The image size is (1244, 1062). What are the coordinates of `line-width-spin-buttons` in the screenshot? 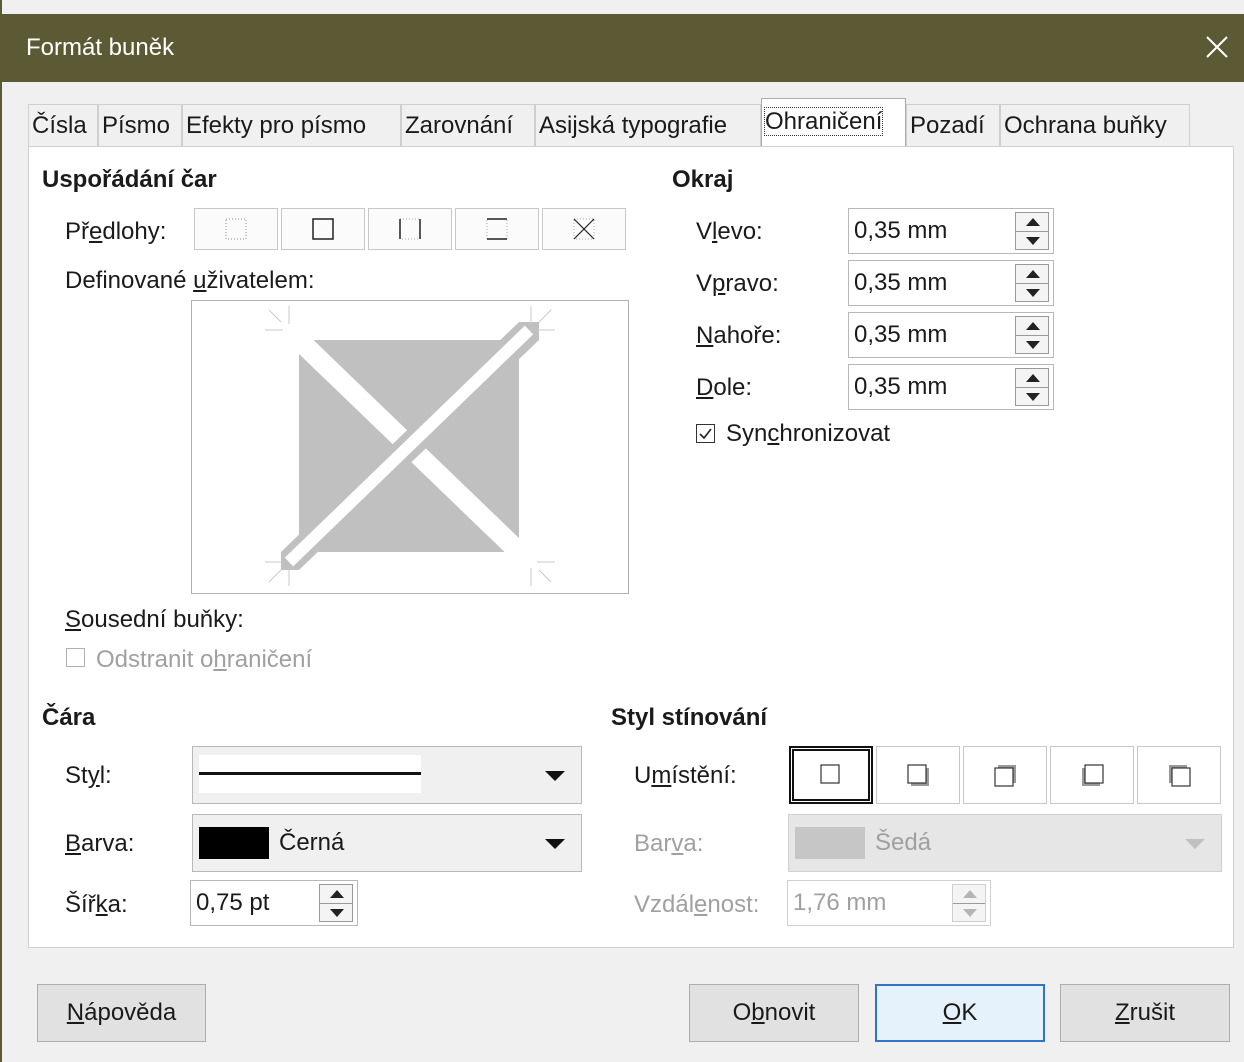 It's located at (336, 903).